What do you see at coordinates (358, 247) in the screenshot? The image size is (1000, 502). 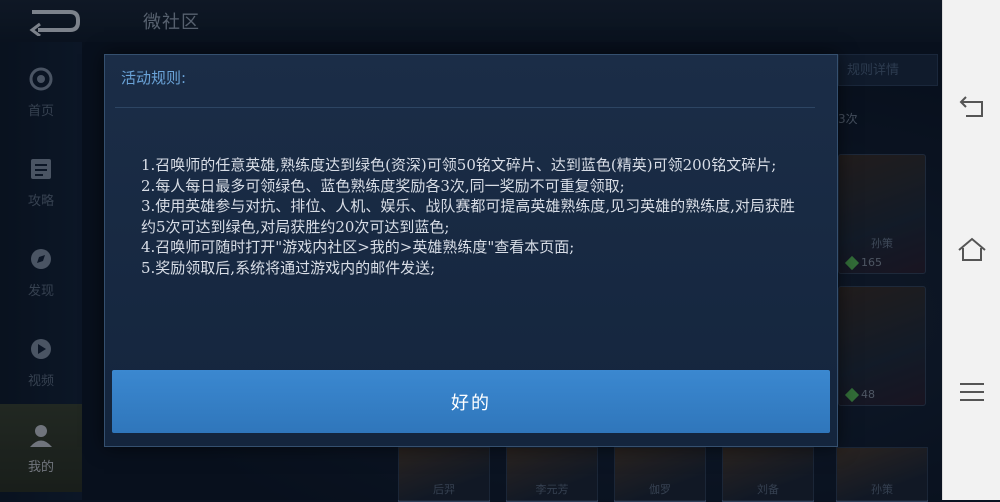 I see `rule-item: 4.召唤师可随时打开"游戏内社区>我的>英雄熟练度"查看本页面;` at bounding box center [358, 247].